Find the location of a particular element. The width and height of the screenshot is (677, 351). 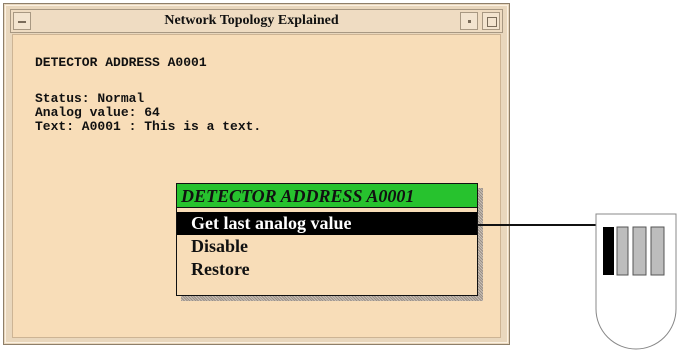

maximize-icon is located at coordinates (492, 22).